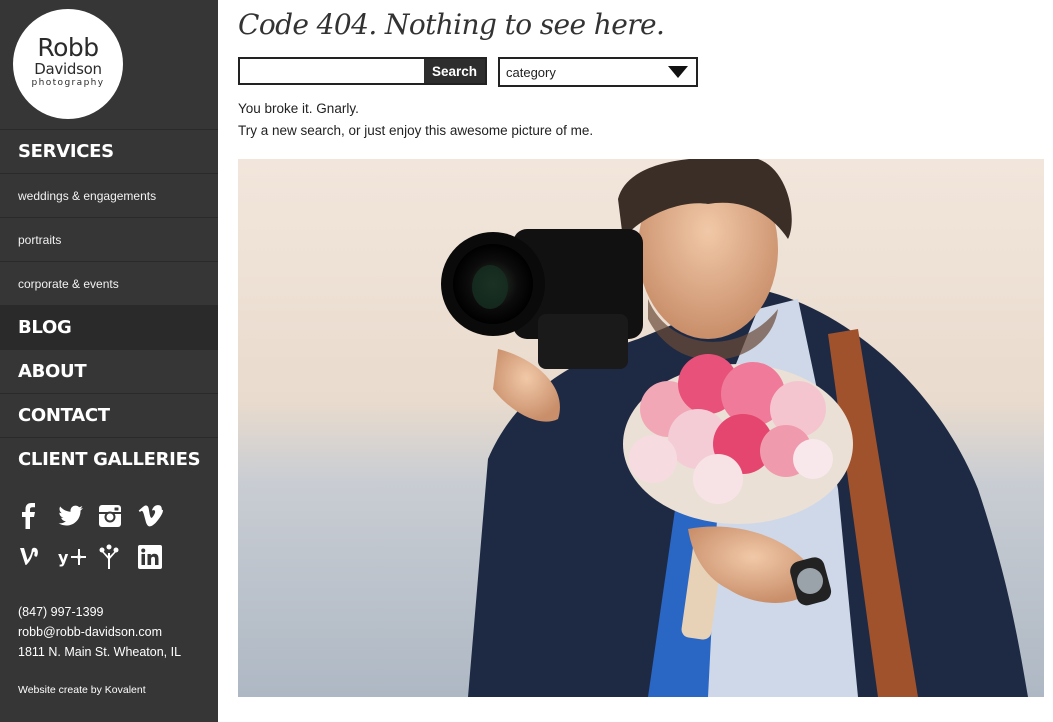 Image resolution: width=1053 pixels, height=722 pixels. Describe the element at coordinates (87, 195) in the screenshot. I see `nav-weddings-label: weddings & engagements` at that location.